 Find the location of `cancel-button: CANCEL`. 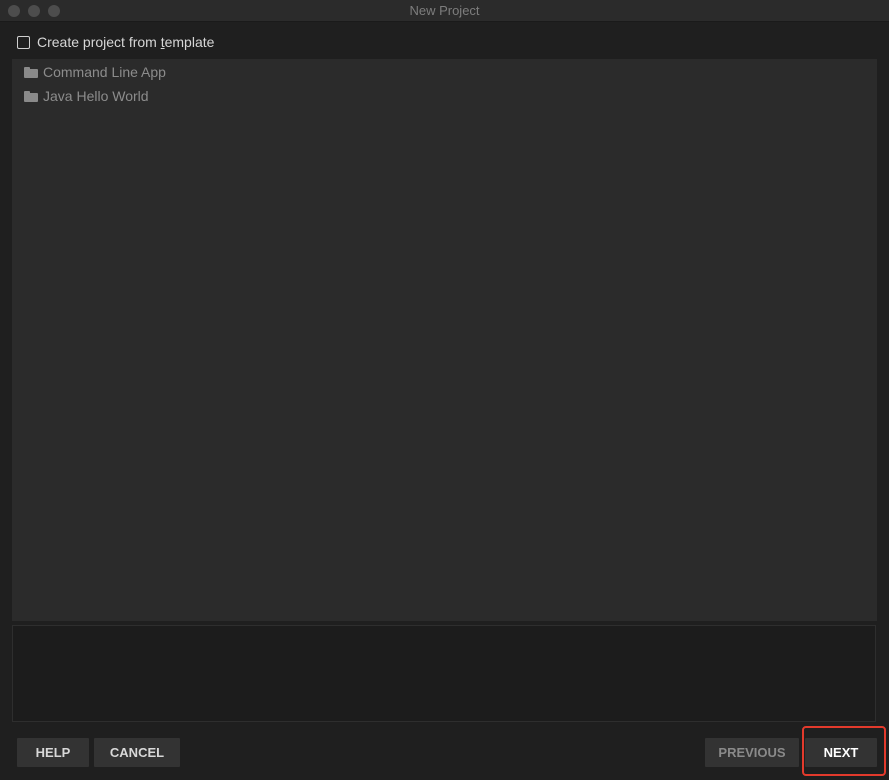

cancel-button: CANCEL is located at coordinates (137, 752).